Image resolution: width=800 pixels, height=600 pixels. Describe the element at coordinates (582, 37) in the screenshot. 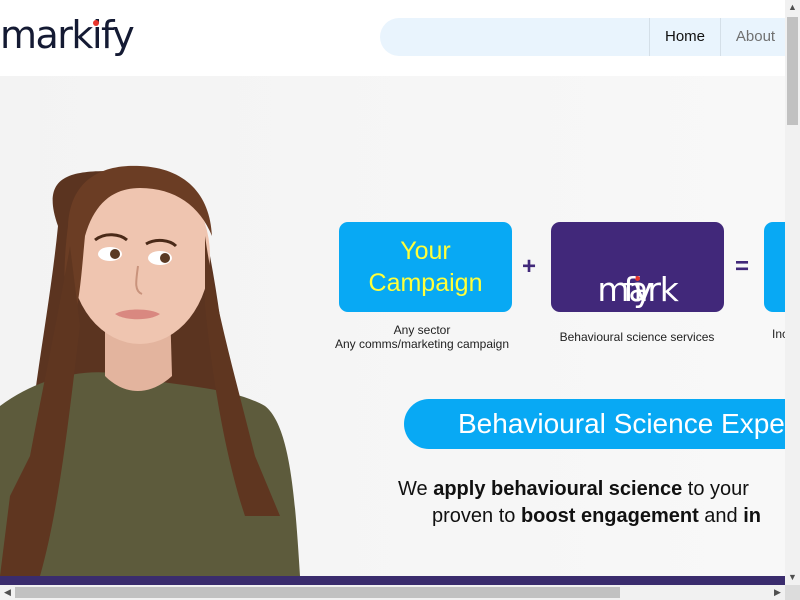

I see `main-nav: Home About` at that location.